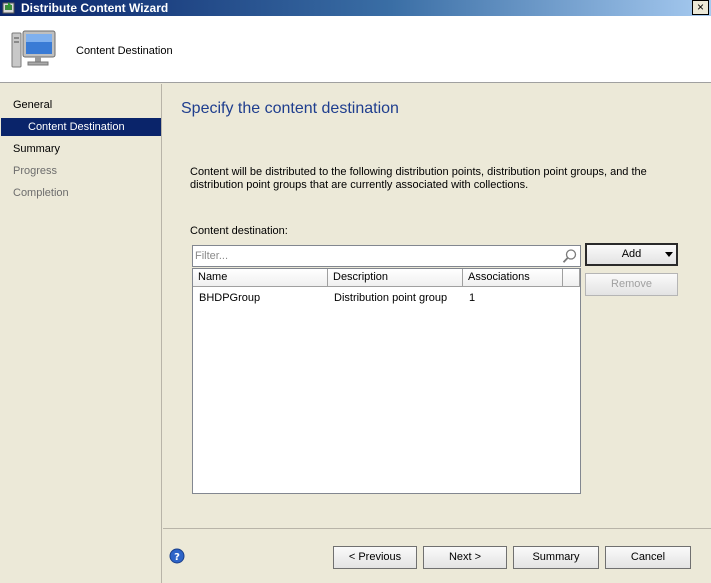 The height and width of the screenshot is (583, 711). Describe the element at coordinates (35, 171) in the screenshot. I see `nav-item-progress: Progress` at that location.